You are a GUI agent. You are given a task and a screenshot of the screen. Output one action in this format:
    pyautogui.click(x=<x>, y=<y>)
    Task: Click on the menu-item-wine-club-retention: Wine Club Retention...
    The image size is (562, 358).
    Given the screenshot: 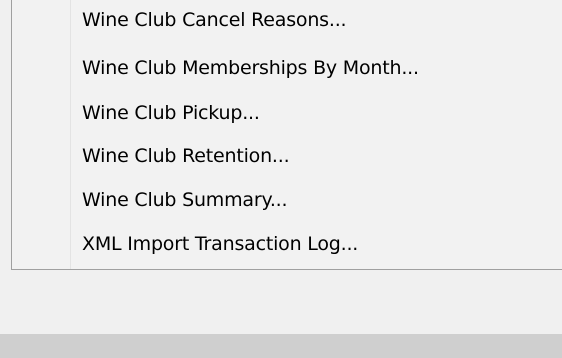 What is the action you would take?
    pyautogui.click(x=186, y=156)
    